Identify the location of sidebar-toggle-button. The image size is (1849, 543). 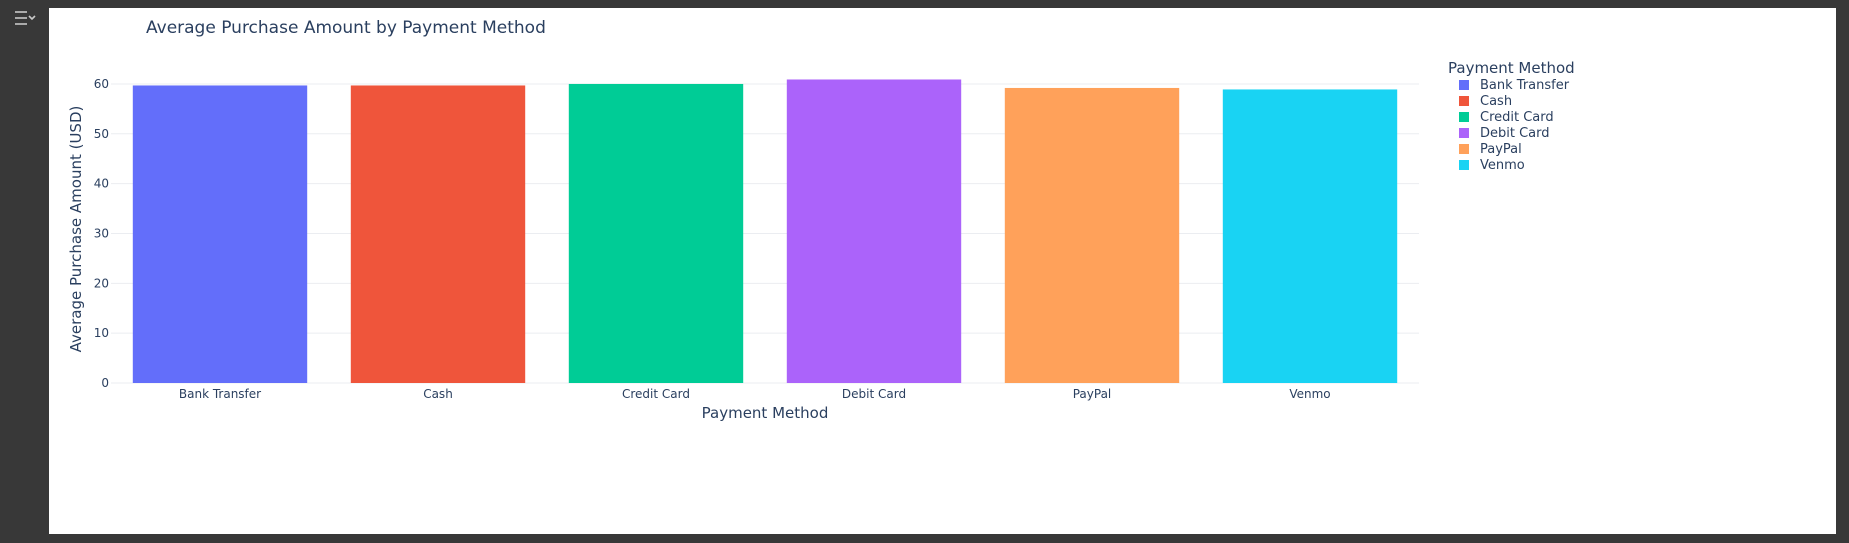
(25, 18).